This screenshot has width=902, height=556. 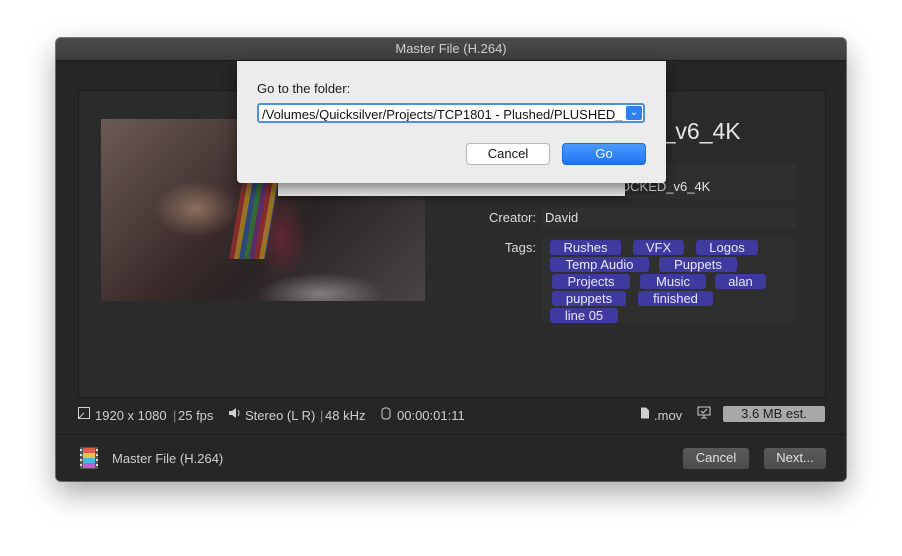 I want to click on speaker-icon, so click(x=235, y=414).